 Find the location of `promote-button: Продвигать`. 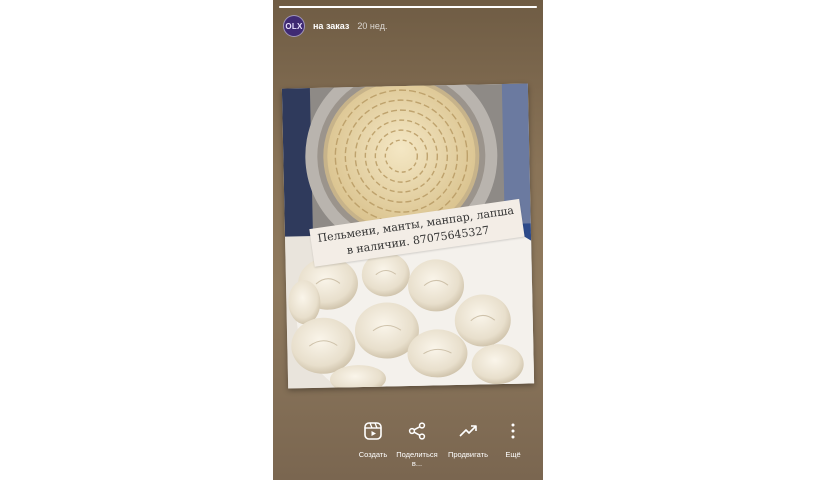

promote-button: Продвигать is located at coordinates (468, 439).